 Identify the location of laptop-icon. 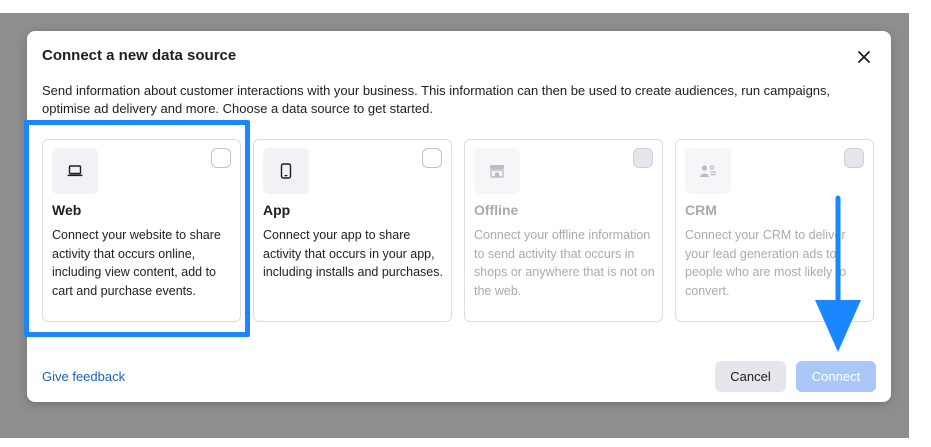
(75, 171).